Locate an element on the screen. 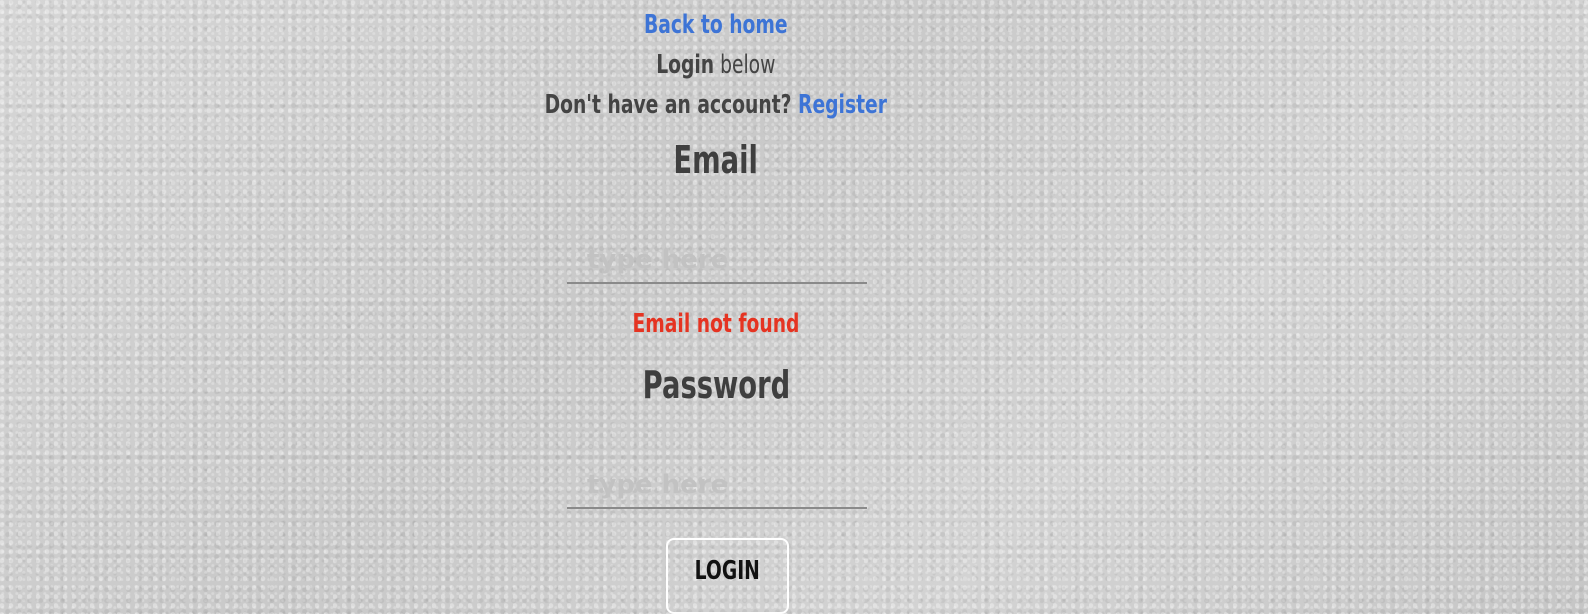 The image size is (1588, 614). register-prompt-text: Don't have an account? Register is located at coordinates (716, 105).